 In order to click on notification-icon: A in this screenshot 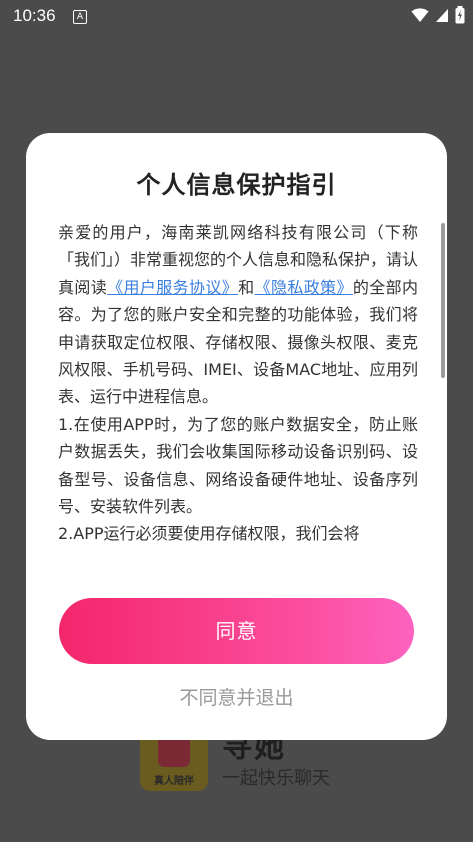, I will do `click(80, 17)`.